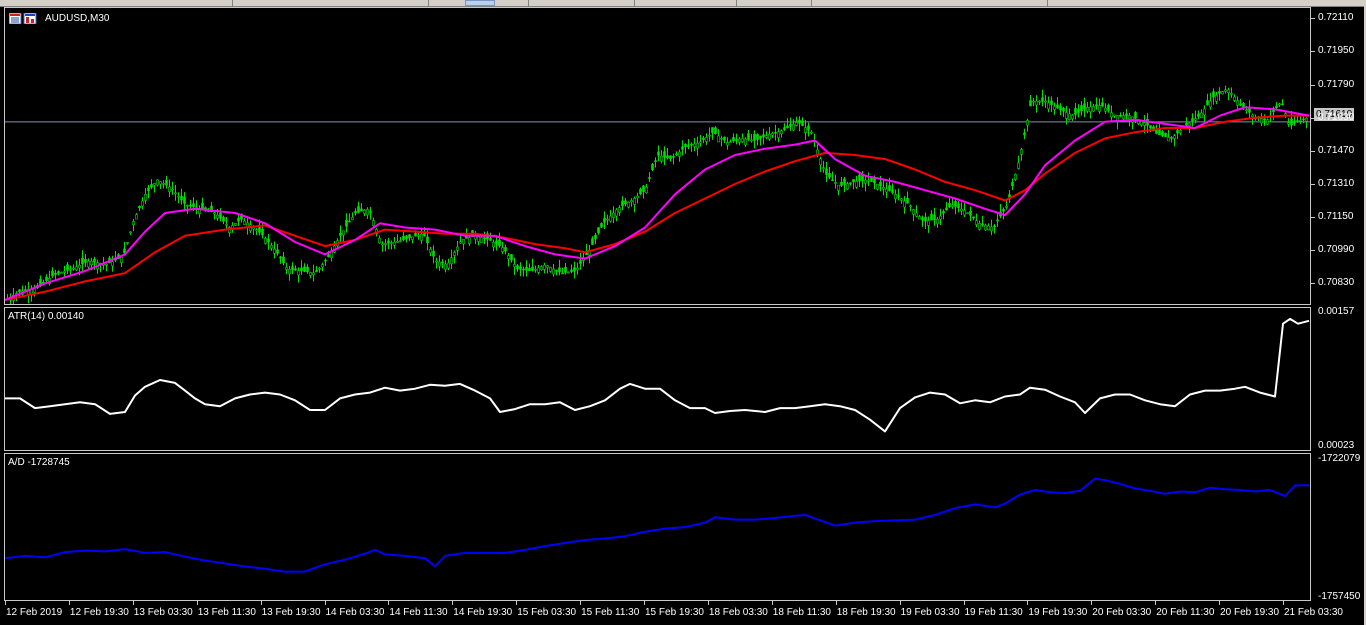 Image resolution: width=1366 pixels, height=625 pixels. I want to click on atr-axis-max: 0.00157, so click(1336, 311).